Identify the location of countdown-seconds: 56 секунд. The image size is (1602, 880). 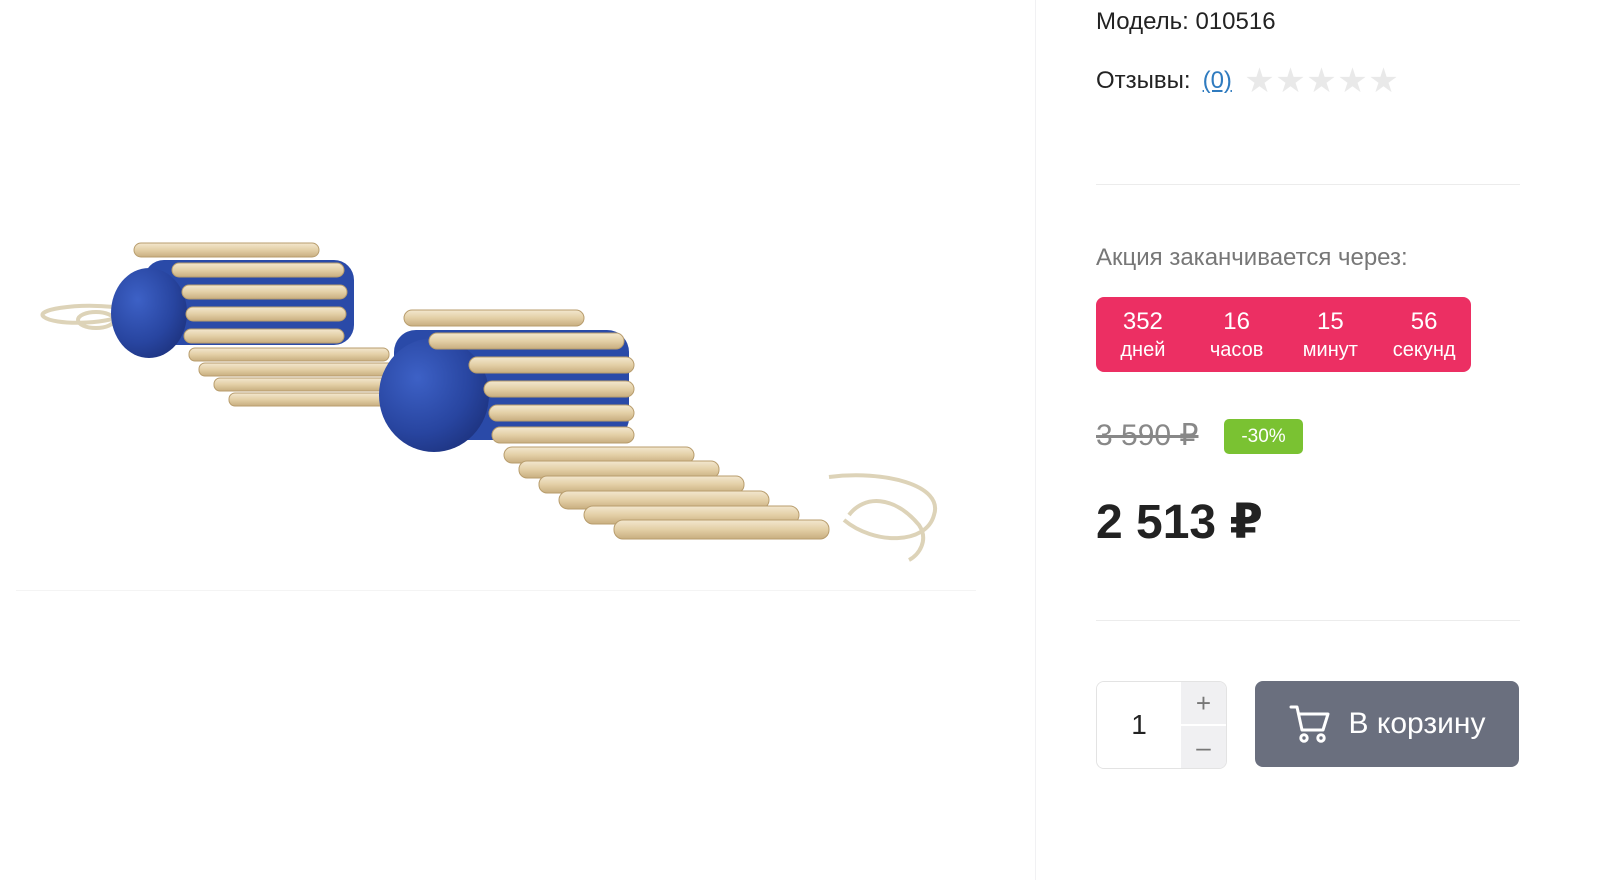
(1424, 335).